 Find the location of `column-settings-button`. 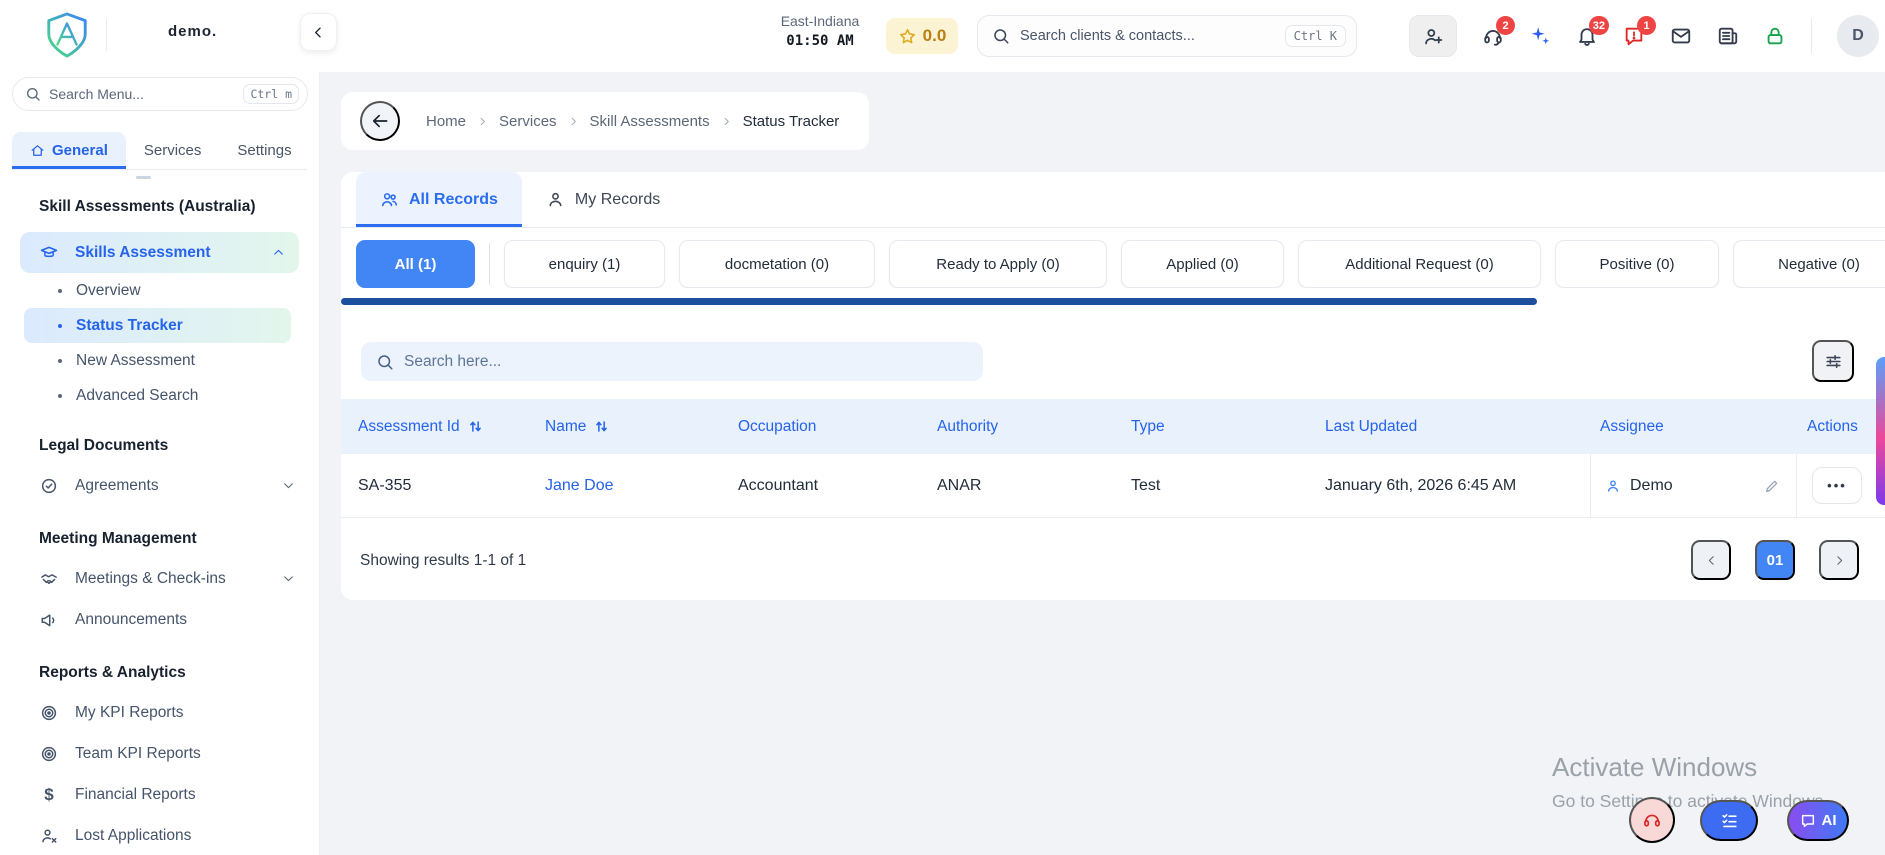

column-settings-button is located at coordinates (1833, 361).